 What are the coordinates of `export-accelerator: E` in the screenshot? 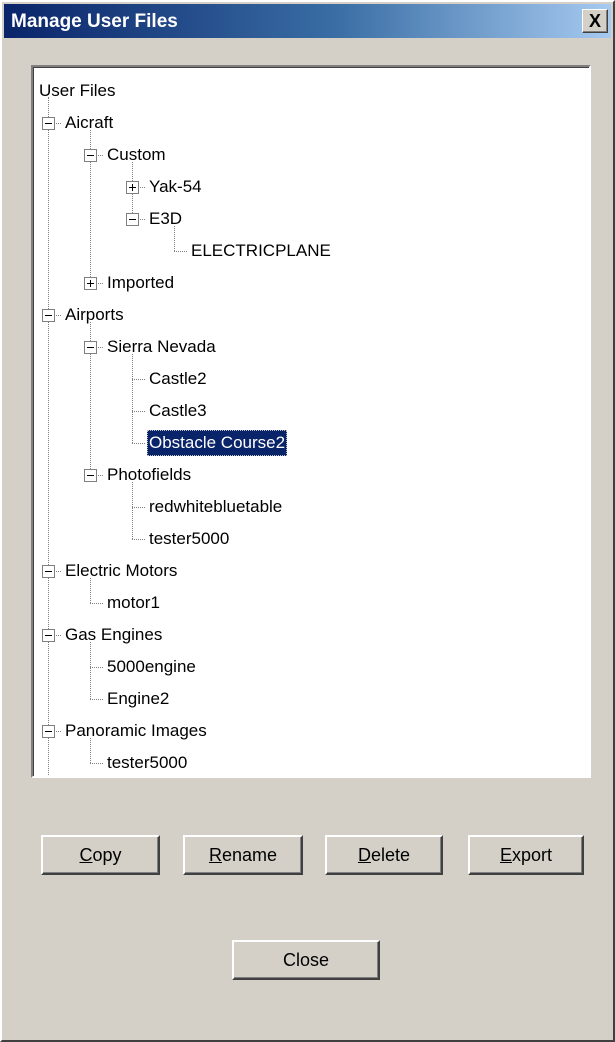 It's located at (505, 855).